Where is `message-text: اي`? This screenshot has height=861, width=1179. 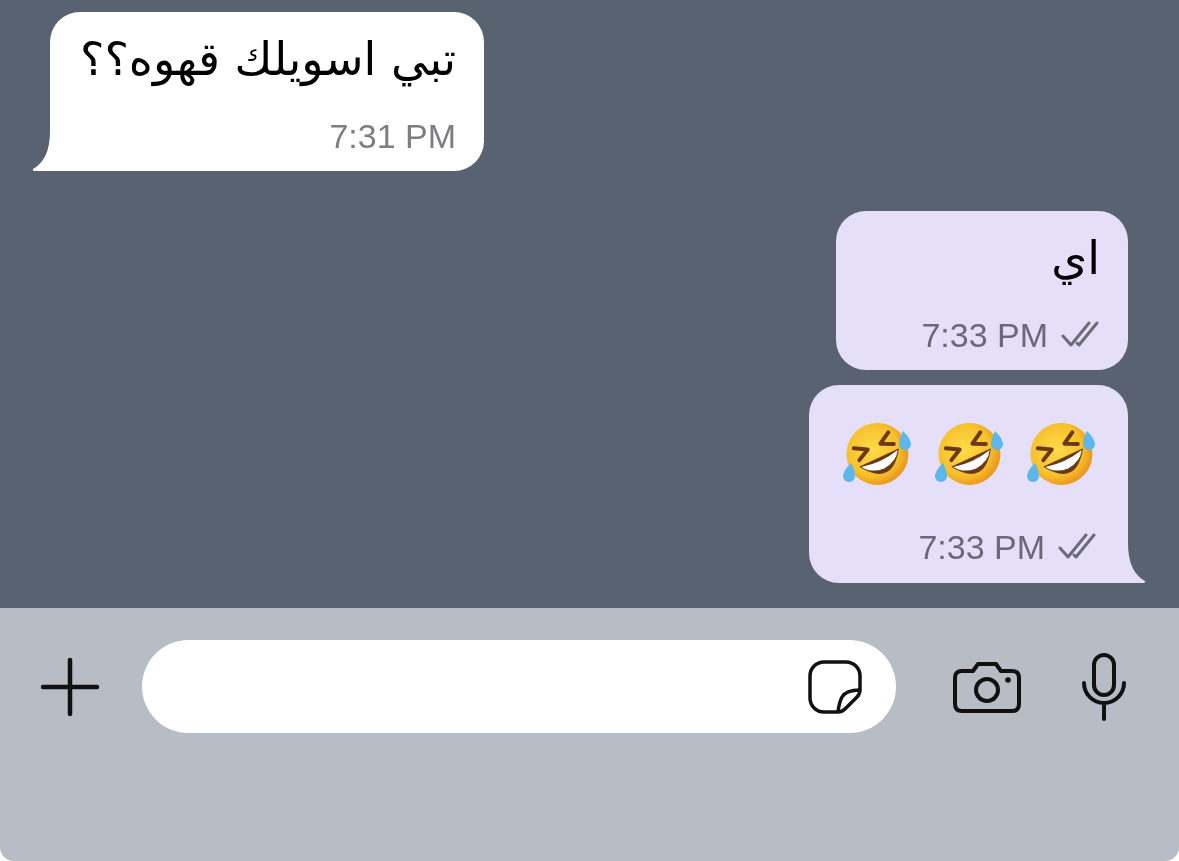
message-text: اي is located at coordinates (1075, 258).